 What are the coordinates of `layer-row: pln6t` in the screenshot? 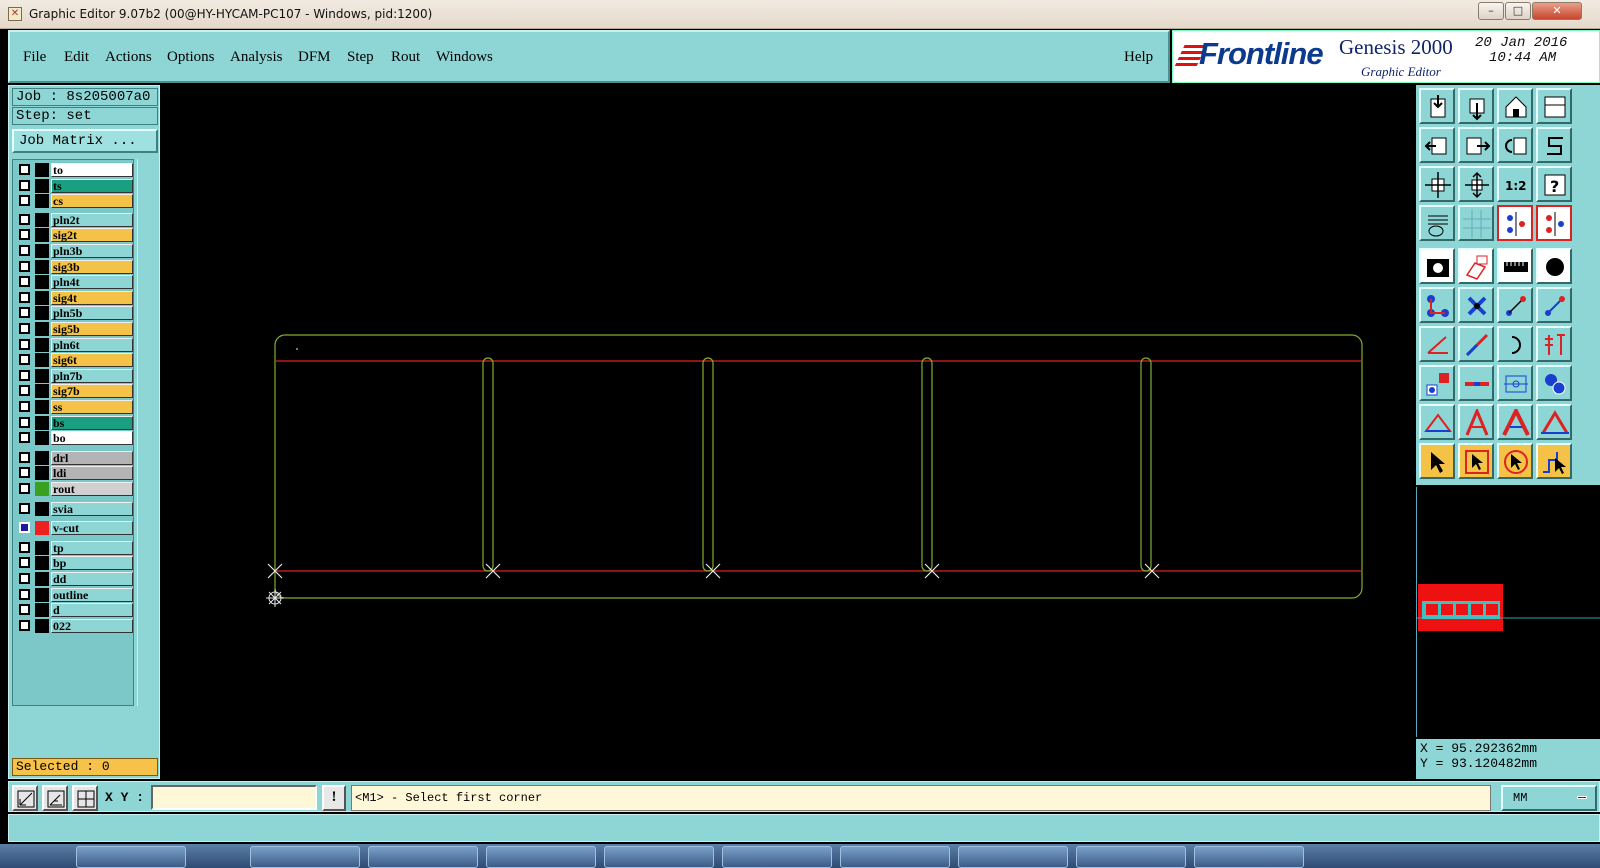 It's located at (74, 344).